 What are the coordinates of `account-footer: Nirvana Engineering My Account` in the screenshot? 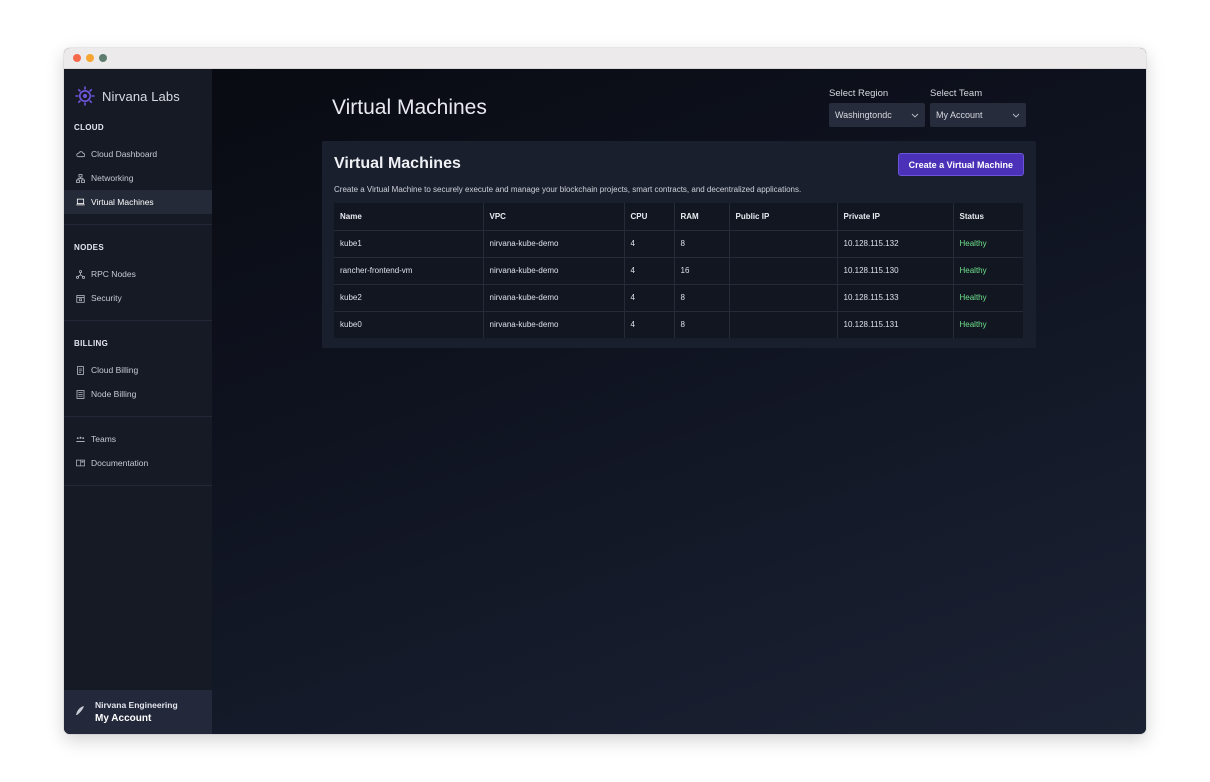 It's located at (138, 712).